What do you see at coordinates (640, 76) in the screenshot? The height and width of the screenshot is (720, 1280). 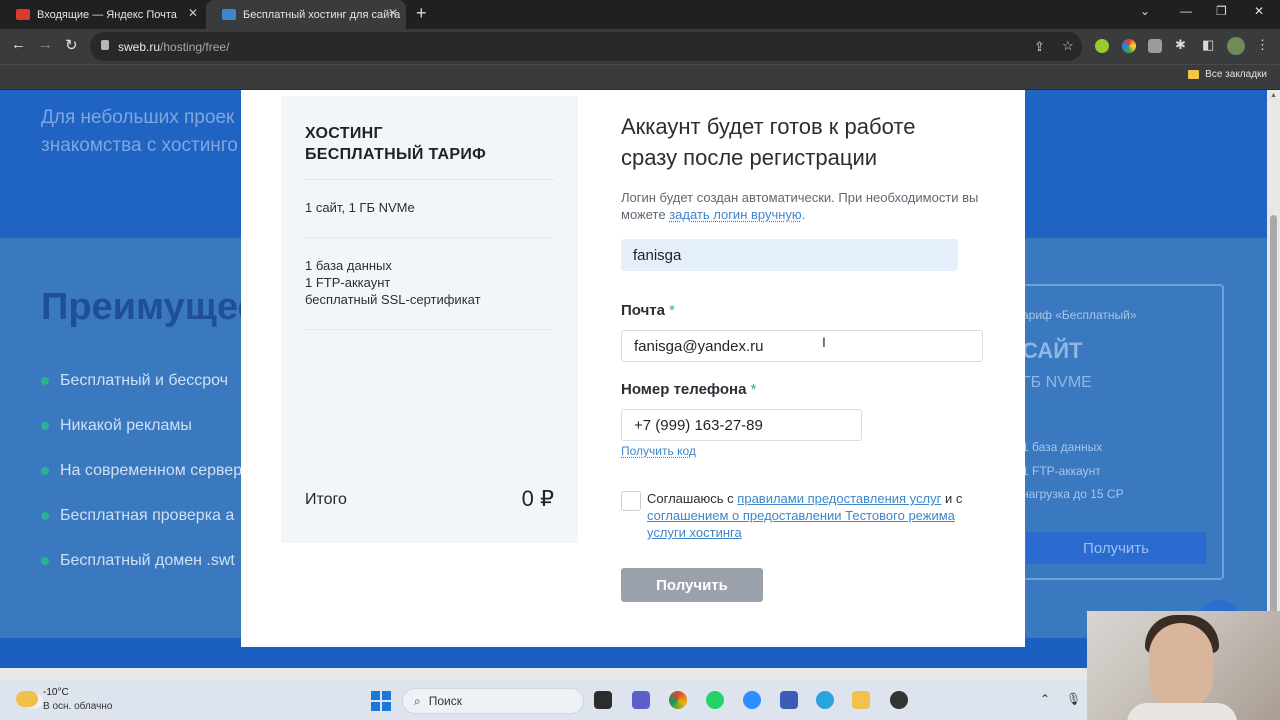 I see `bookmarks-bar: Все закладки` at bounding box center [640, 76].